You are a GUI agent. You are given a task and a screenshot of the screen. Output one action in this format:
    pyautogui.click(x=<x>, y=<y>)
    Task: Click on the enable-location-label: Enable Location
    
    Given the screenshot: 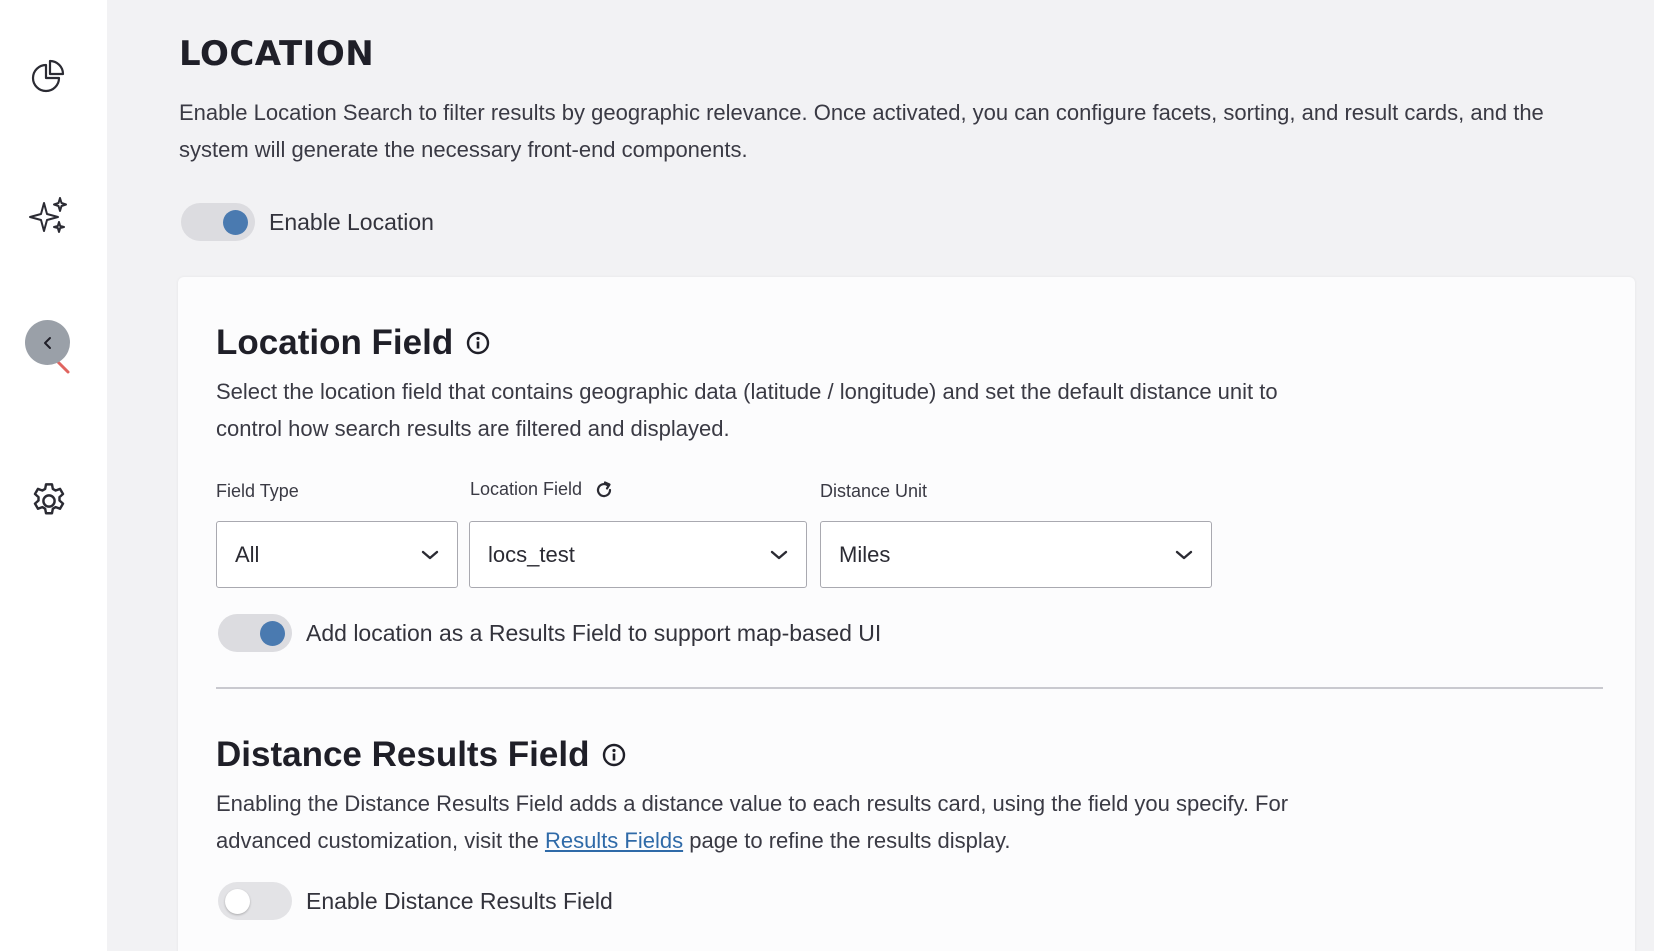 What is the action you would take?
    pyautogui.click(x=351, y=221)
    